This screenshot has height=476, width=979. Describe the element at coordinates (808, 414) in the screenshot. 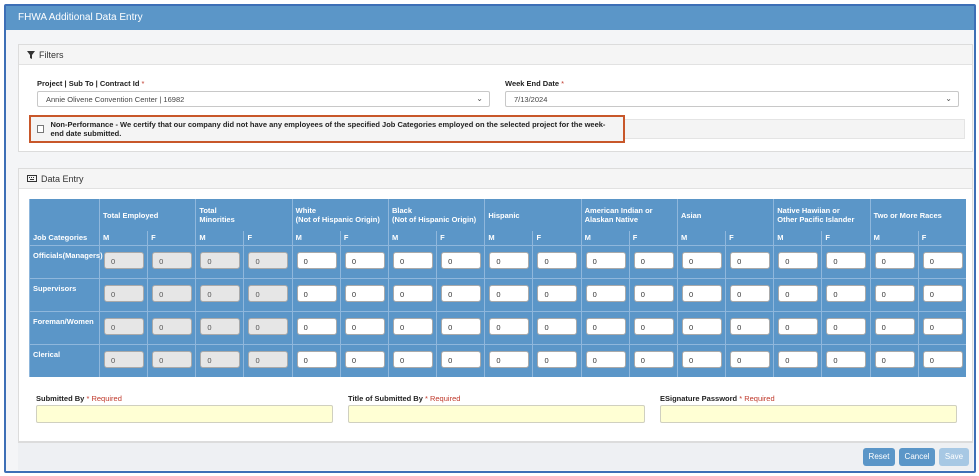

I see `esignature-password-input` at that location.